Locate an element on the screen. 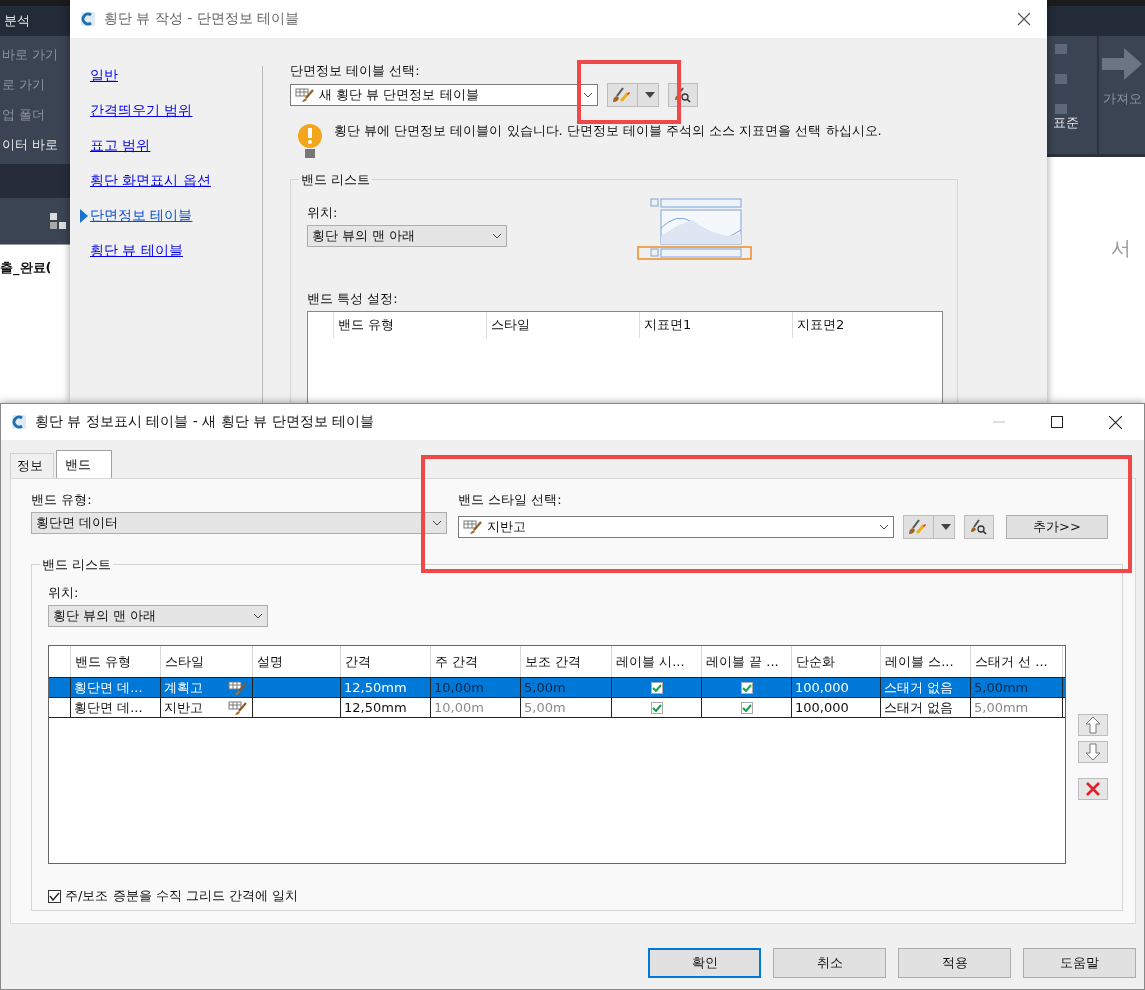 Image resolution: width=1145 pixels, height=990 pixels. table-row: 횡단면 데... 지반고 12,50mm 10,00m 5,00m 100,000 스태거 없음 5,00mm is located at coordinates (557, 707).